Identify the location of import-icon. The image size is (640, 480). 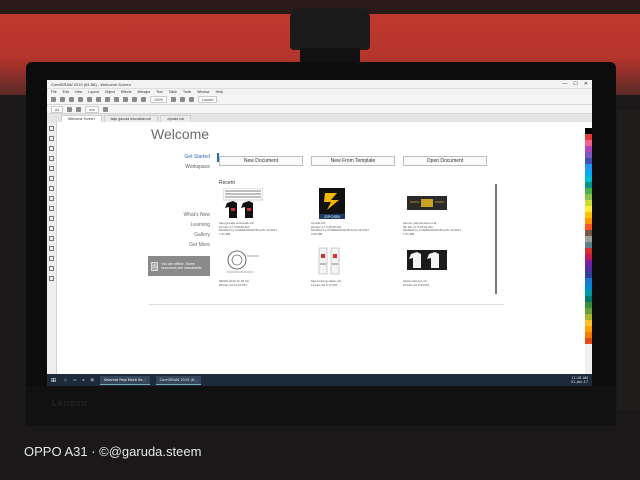
(134, 99).